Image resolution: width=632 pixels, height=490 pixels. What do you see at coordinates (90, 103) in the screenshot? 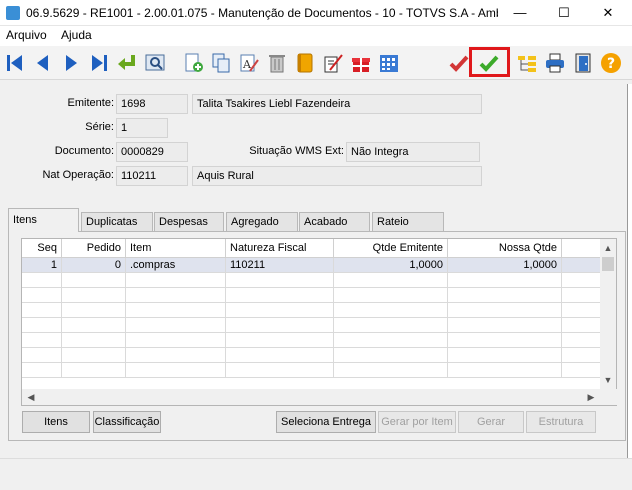
I see `emitente-label: Emitente:` at bounding box center [90, 103].